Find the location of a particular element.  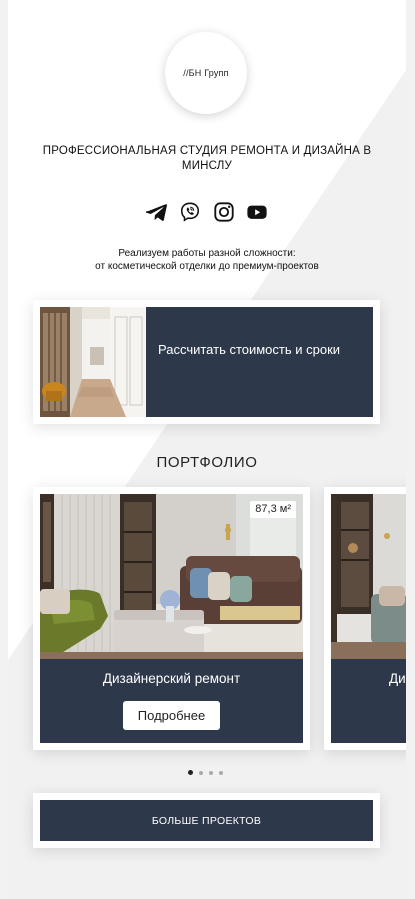

portfolio-photo: 87,3 м² is located at coordinates (171, 576).